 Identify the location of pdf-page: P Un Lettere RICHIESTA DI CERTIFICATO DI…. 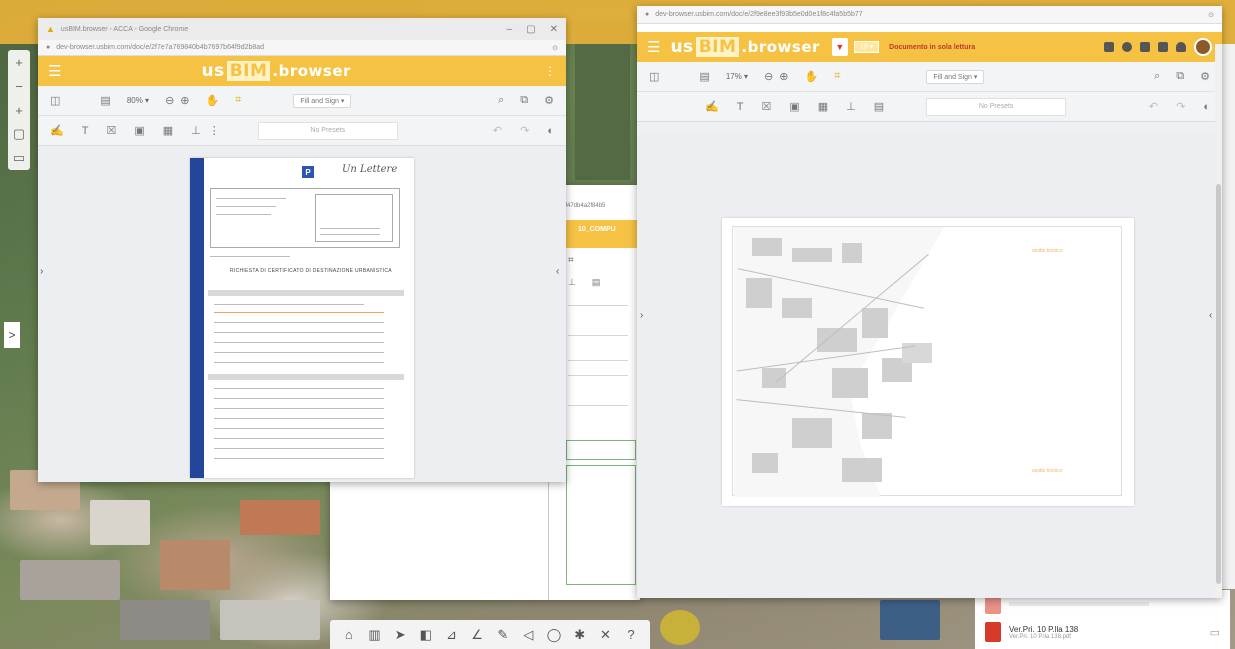
(302, 318).